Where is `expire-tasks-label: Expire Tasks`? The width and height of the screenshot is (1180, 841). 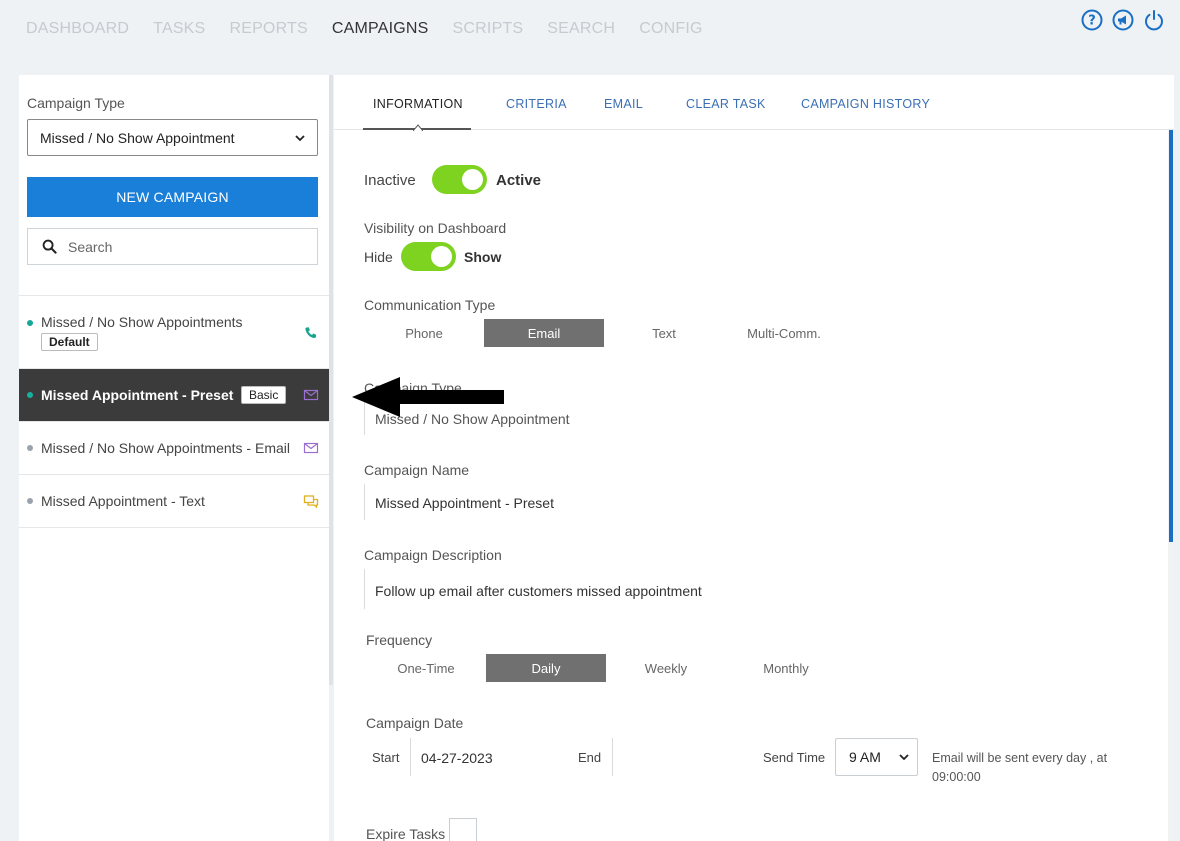 expire-tasks-label: Expire Tasks is located at coordinates (406, 833).